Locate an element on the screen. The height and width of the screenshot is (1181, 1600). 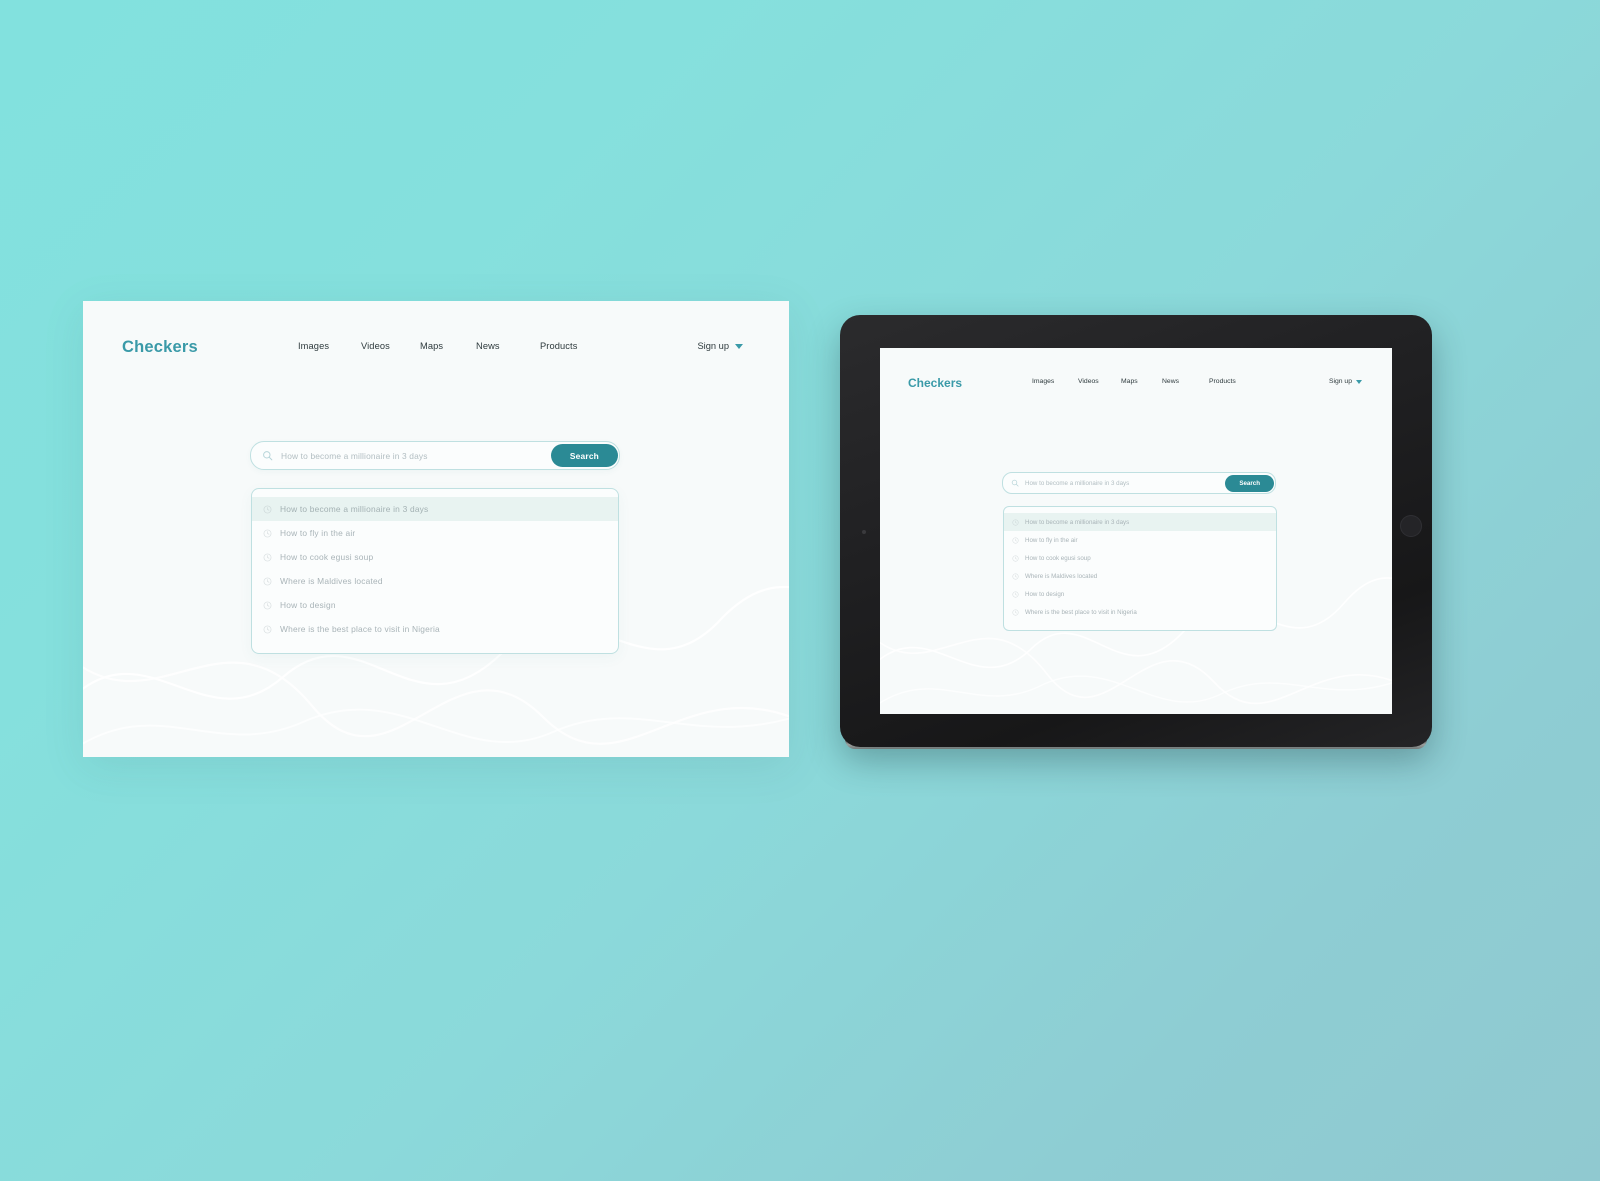
camera-icon is located at coordinates (864, 532).